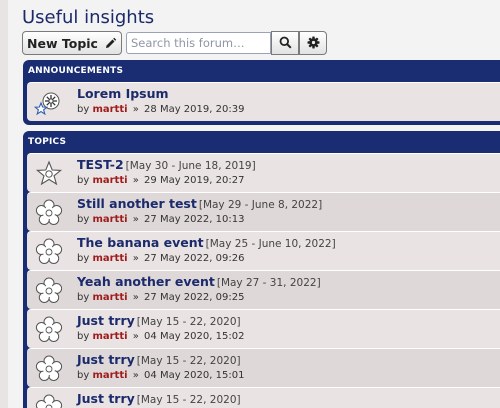 This screenshot has width=500, height=408. Describe the element at coordinates (190, 166) in the screenshot. I see `event-range: [May 30 - June 18, 2019]` at that location.